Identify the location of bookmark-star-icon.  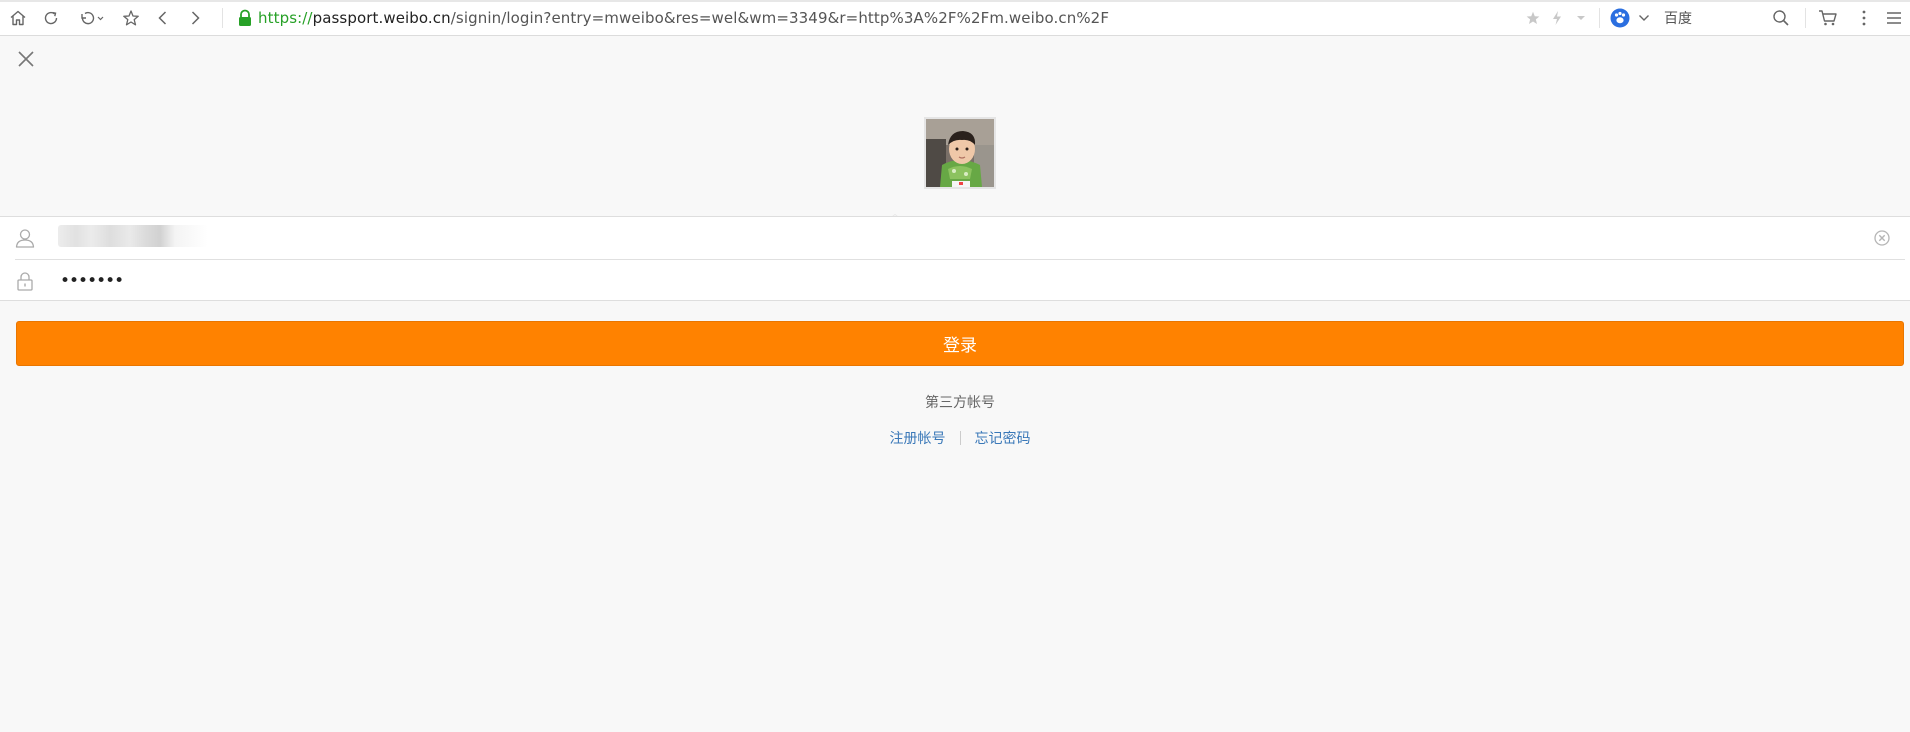
(1533, 18).